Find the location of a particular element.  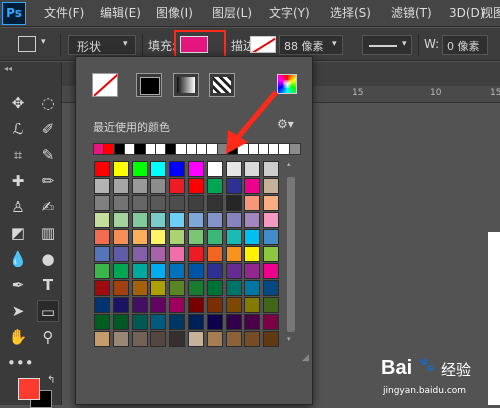

scrollbar is located at coordinates (291, 254).